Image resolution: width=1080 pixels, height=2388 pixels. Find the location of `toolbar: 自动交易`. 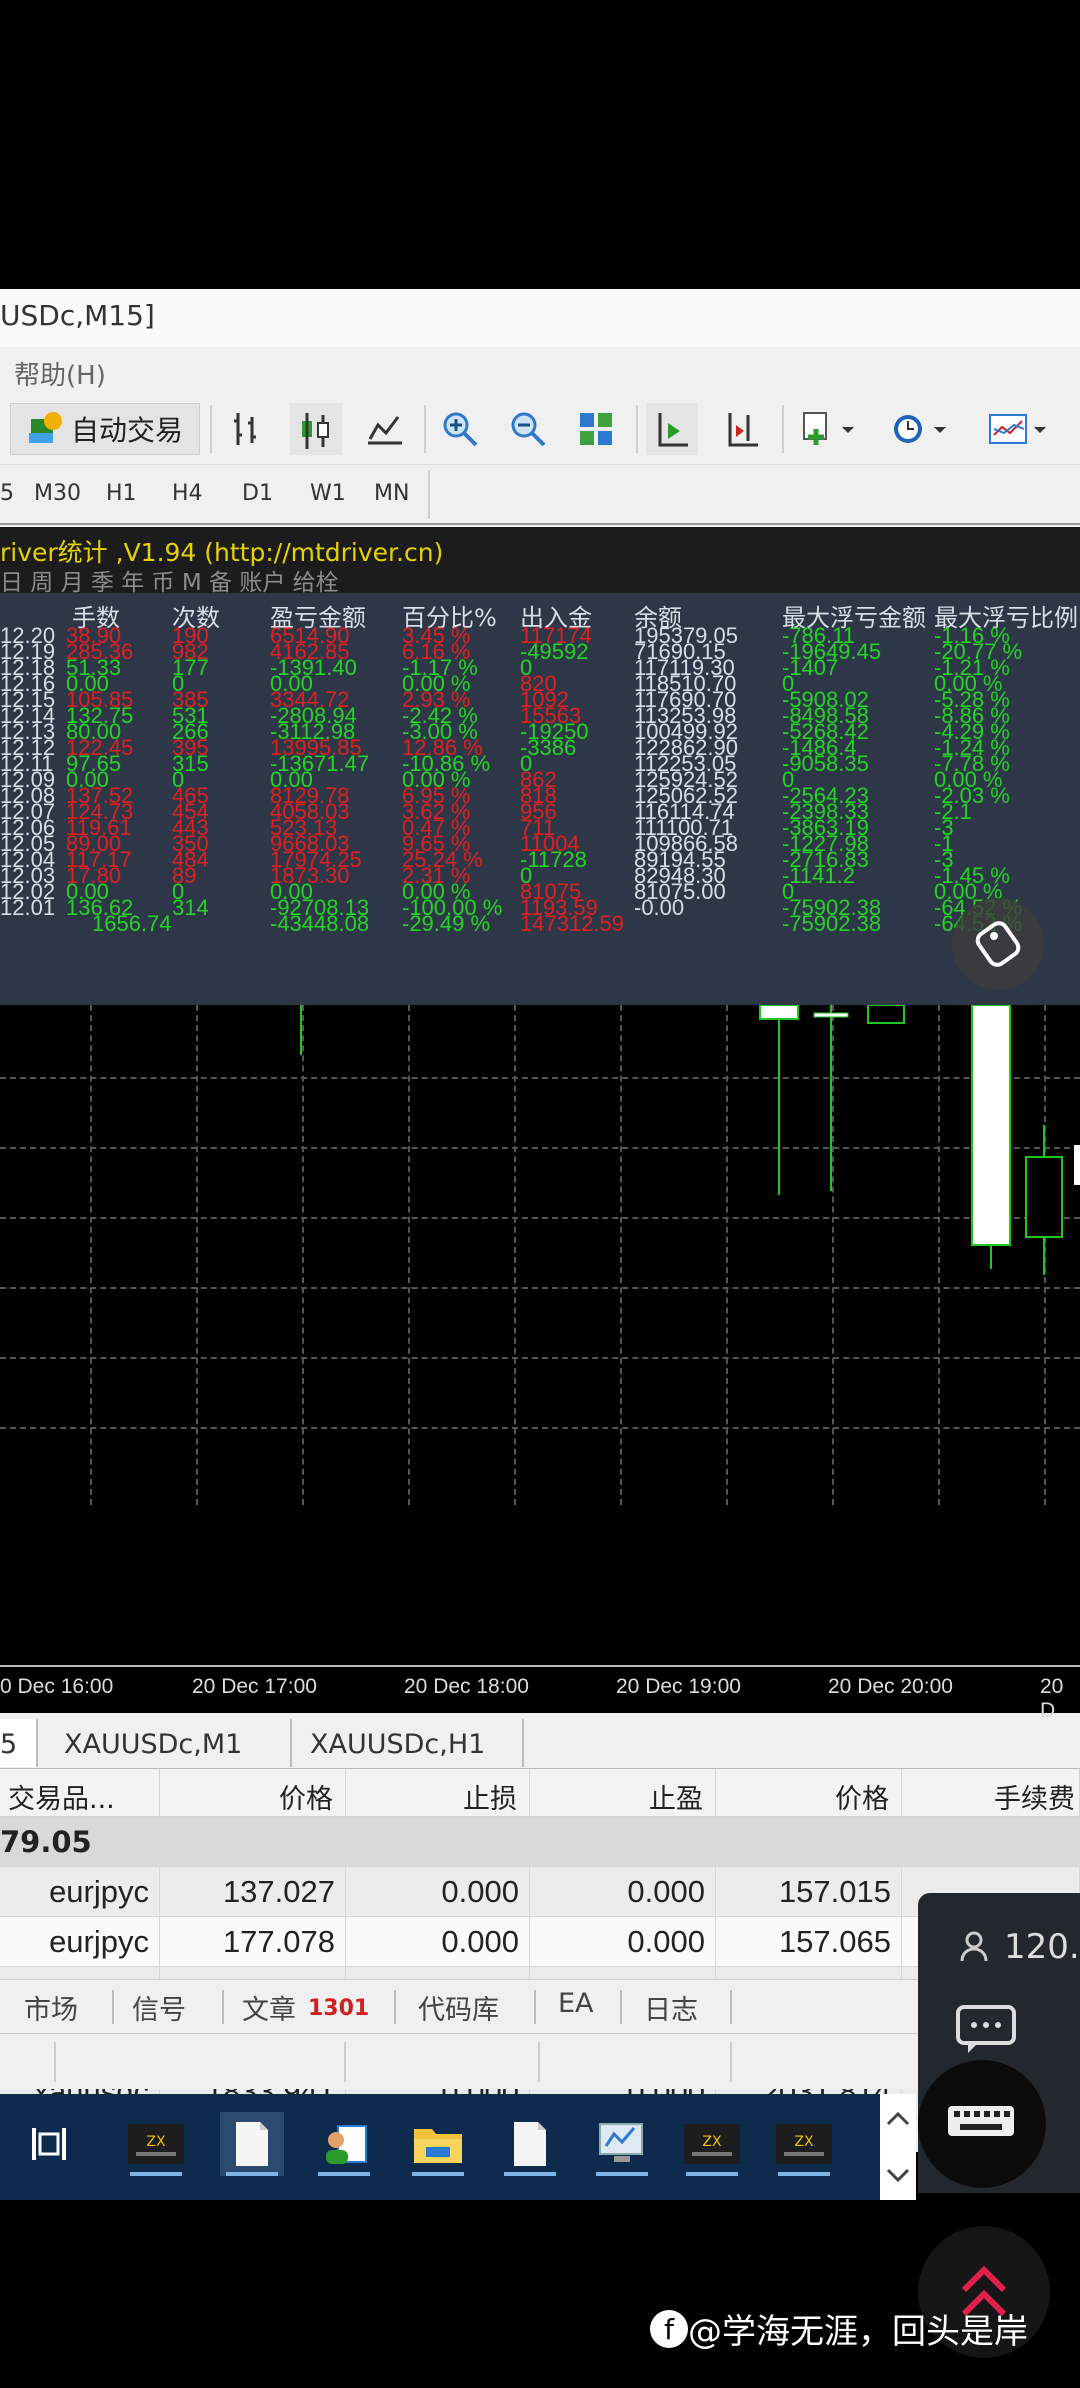

toolbar: 自动交易 is located at coordinates (540, 430).